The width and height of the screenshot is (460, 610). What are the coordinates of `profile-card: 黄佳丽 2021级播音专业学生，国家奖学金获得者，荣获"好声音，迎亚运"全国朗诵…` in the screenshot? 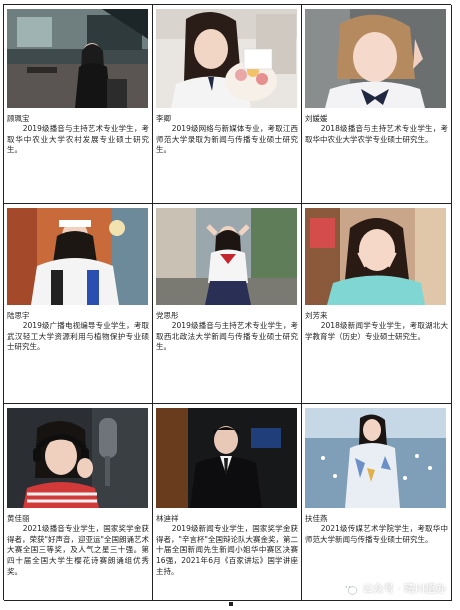 It's located at (78, 502).